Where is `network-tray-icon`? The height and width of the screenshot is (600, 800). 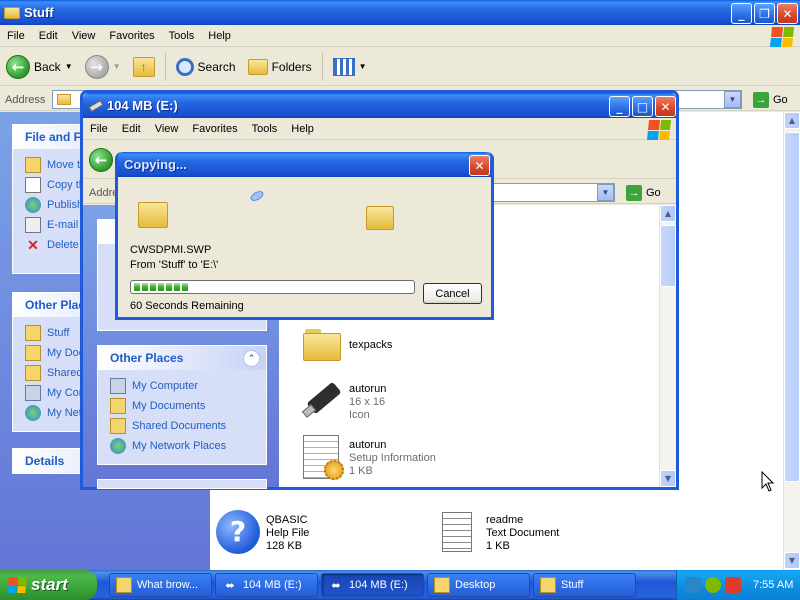
network-tray-icon is located at coordinates (693, 585).